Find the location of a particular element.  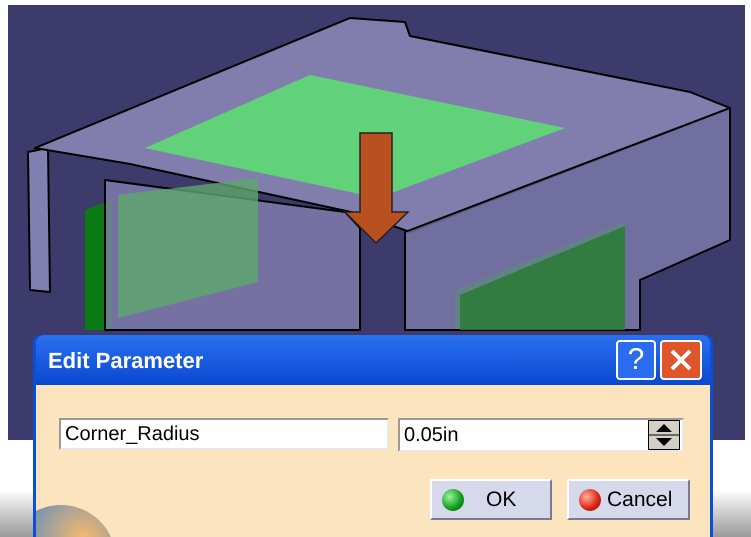

cancel-button: Cancel is located at coordinates (628, 499).